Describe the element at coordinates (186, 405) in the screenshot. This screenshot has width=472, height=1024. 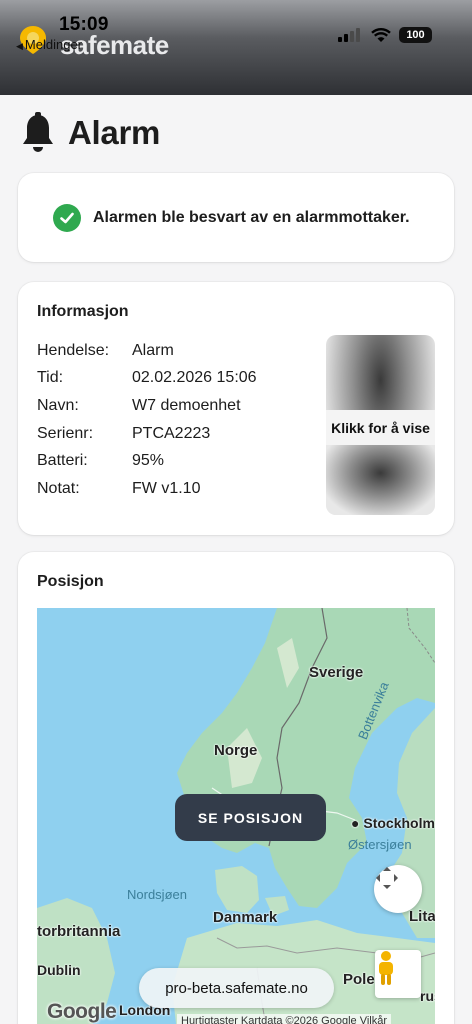
I see `info-value: W7 demoenhet` at that location.